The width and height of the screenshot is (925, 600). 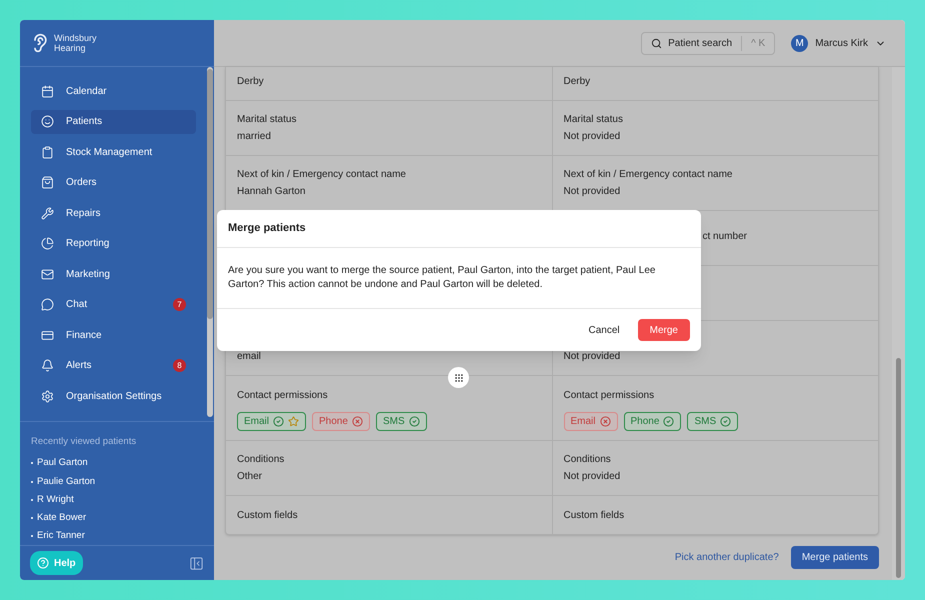 What do you see at coordinates (47, 121) in the screenshot?
I see `smile-icon` at bounding box center [47, 121].